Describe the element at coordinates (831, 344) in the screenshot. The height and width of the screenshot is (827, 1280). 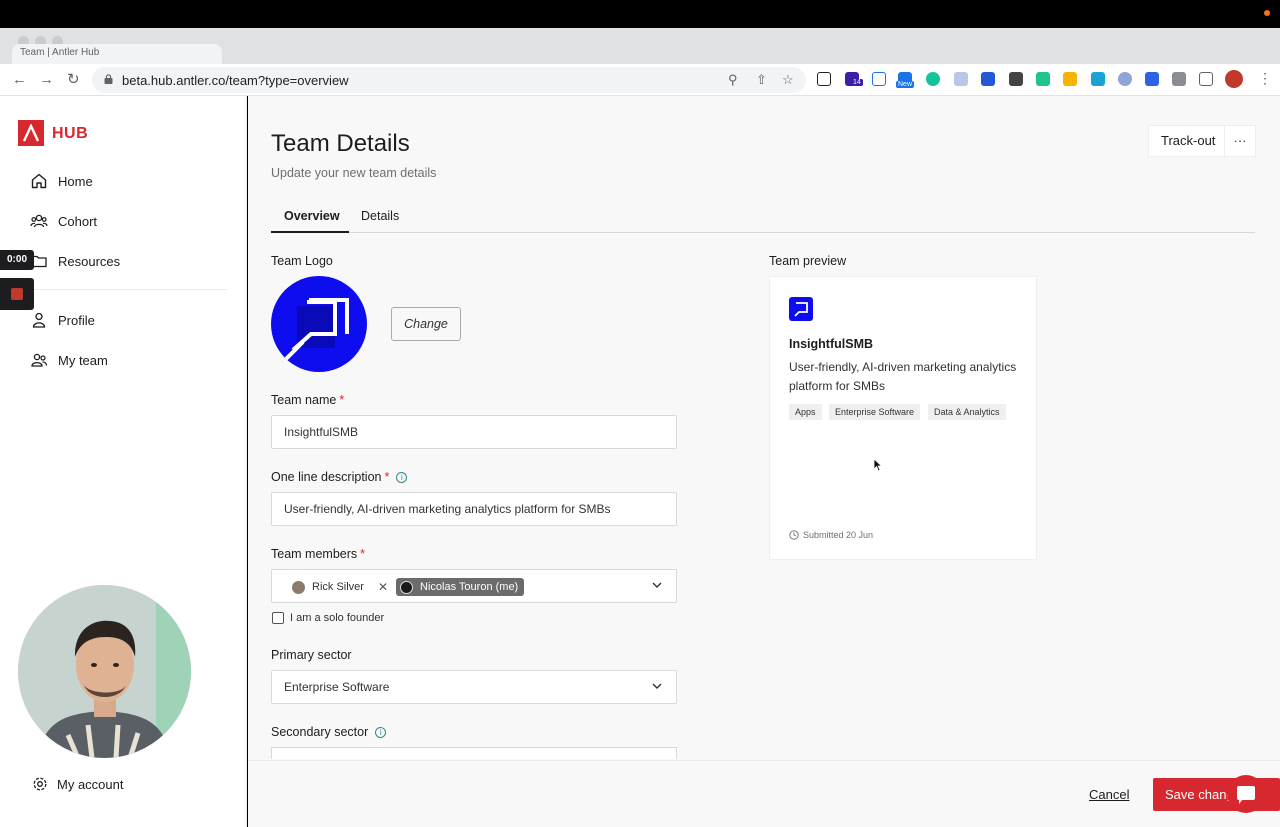
I see `preview-team-name: InsightfulSMB` at that location.